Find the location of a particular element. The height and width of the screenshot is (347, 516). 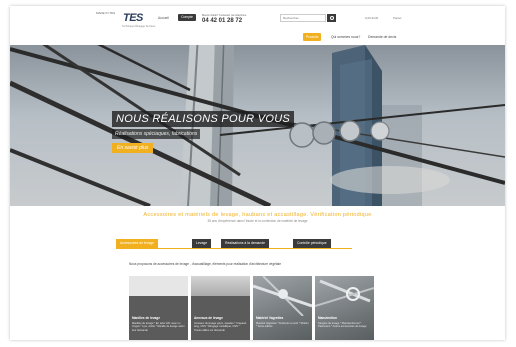

account-button: Compte is located at coordinates (187, 17).